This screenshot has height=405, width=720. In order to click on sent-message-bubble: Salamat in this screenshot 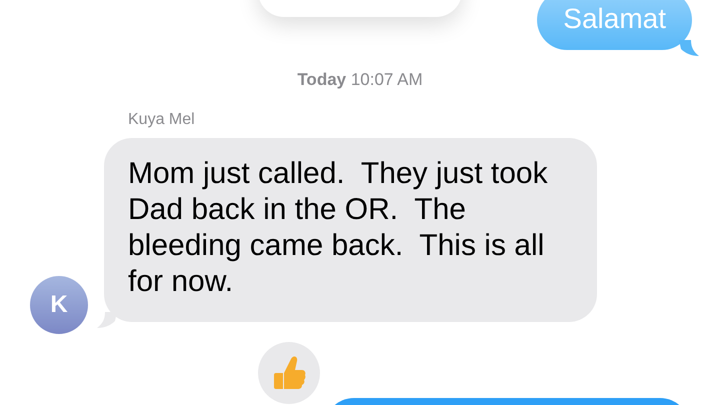, I will do `click(614, 25)`.